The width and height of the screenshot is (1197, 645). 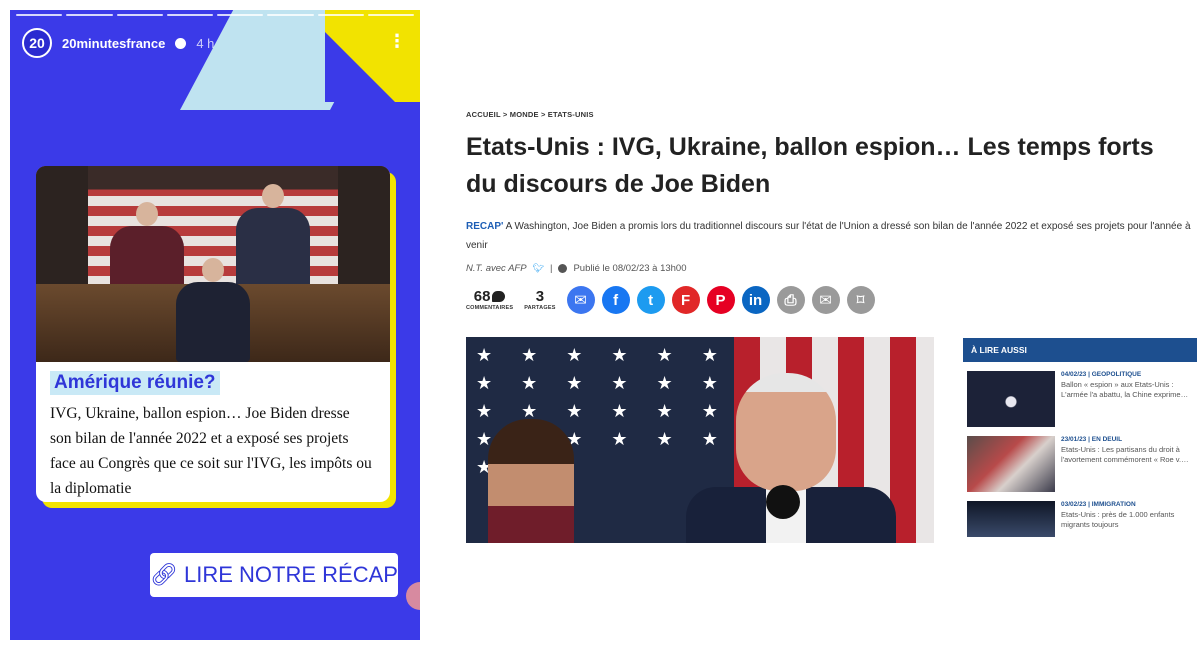 What do you see at coordinates (485, 226) in the screenshot?
I see `recap-label: RECAP'` at bounding box center [485, 226].